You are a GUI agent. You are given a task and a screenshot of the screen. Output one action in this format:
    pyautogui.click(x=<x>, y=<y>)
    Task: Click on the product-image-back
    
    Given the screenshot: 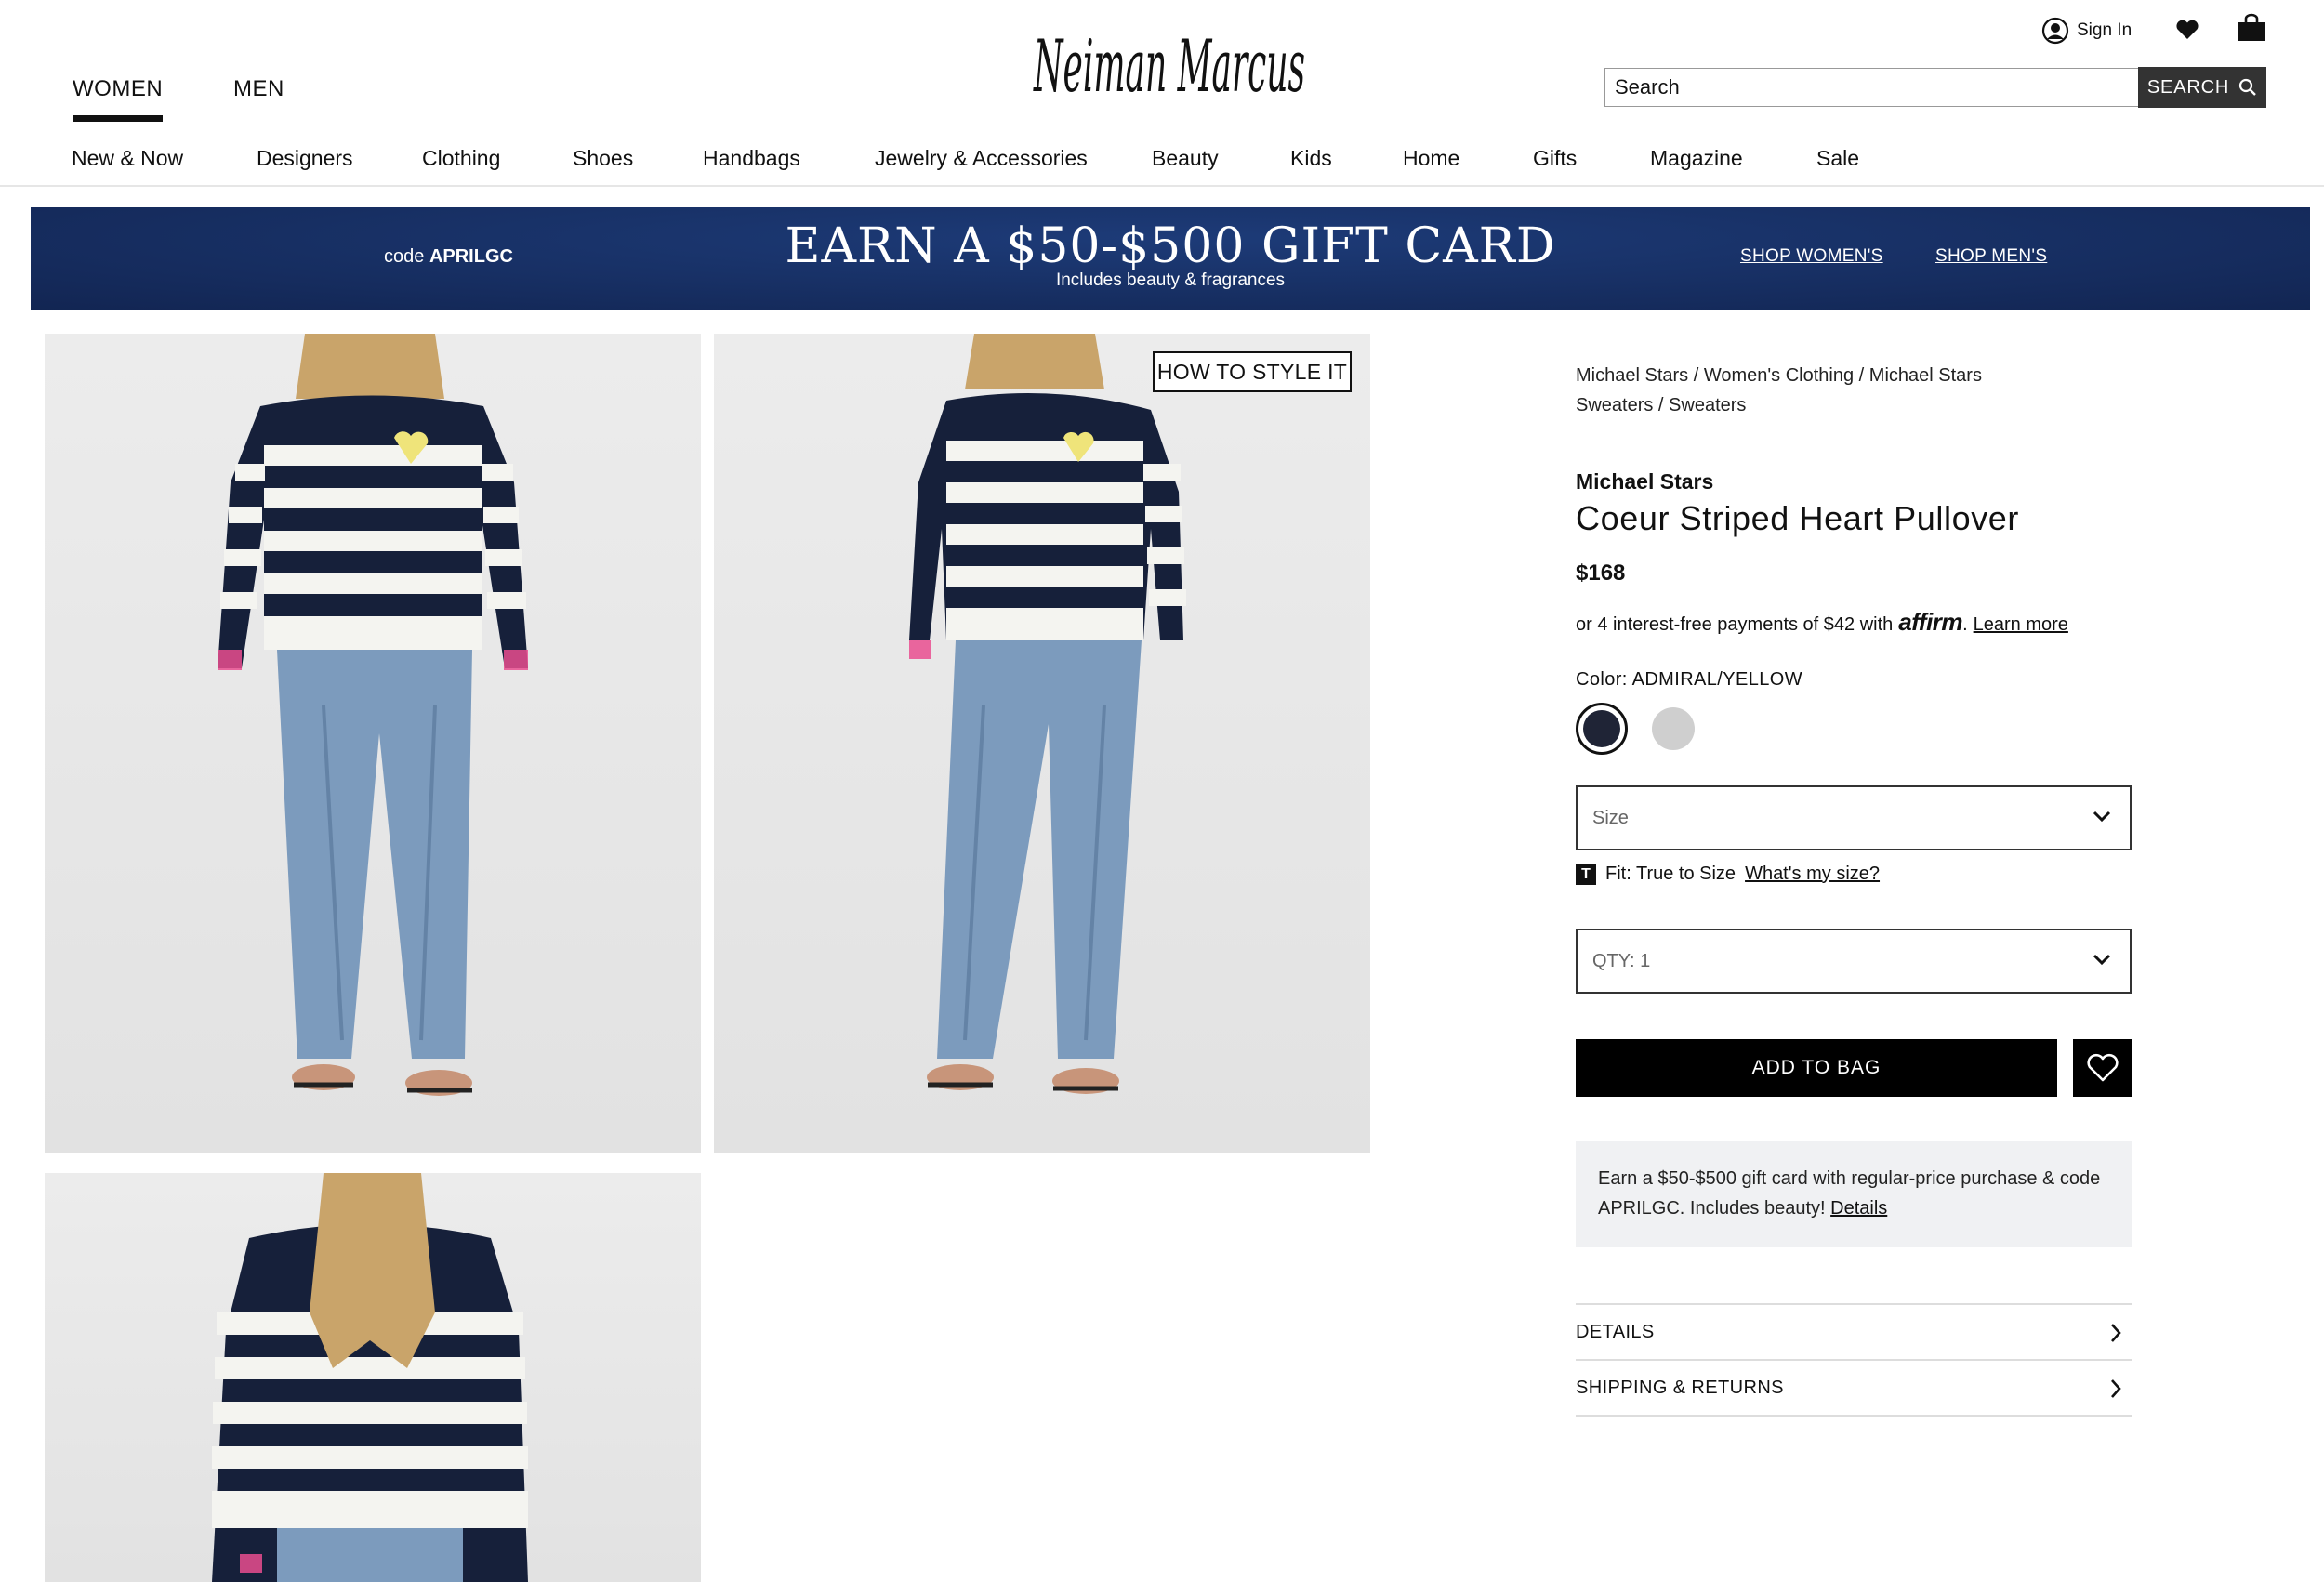 What is the action you would take?
    pyautogui.click(x=373, y=1377)
    